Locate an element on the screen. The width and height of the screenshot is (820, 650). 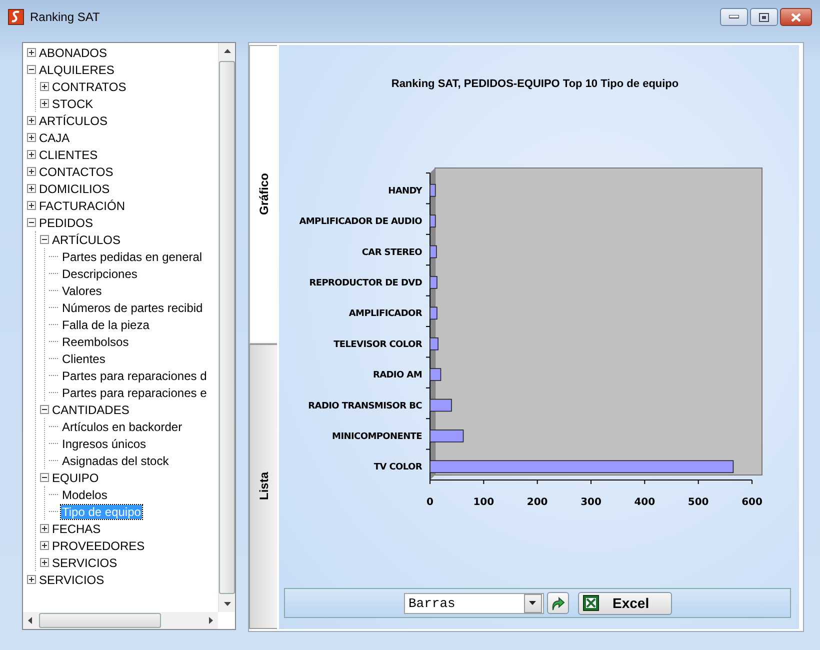
tree-item: PEDIDOS is located at coordinates (66, 223).